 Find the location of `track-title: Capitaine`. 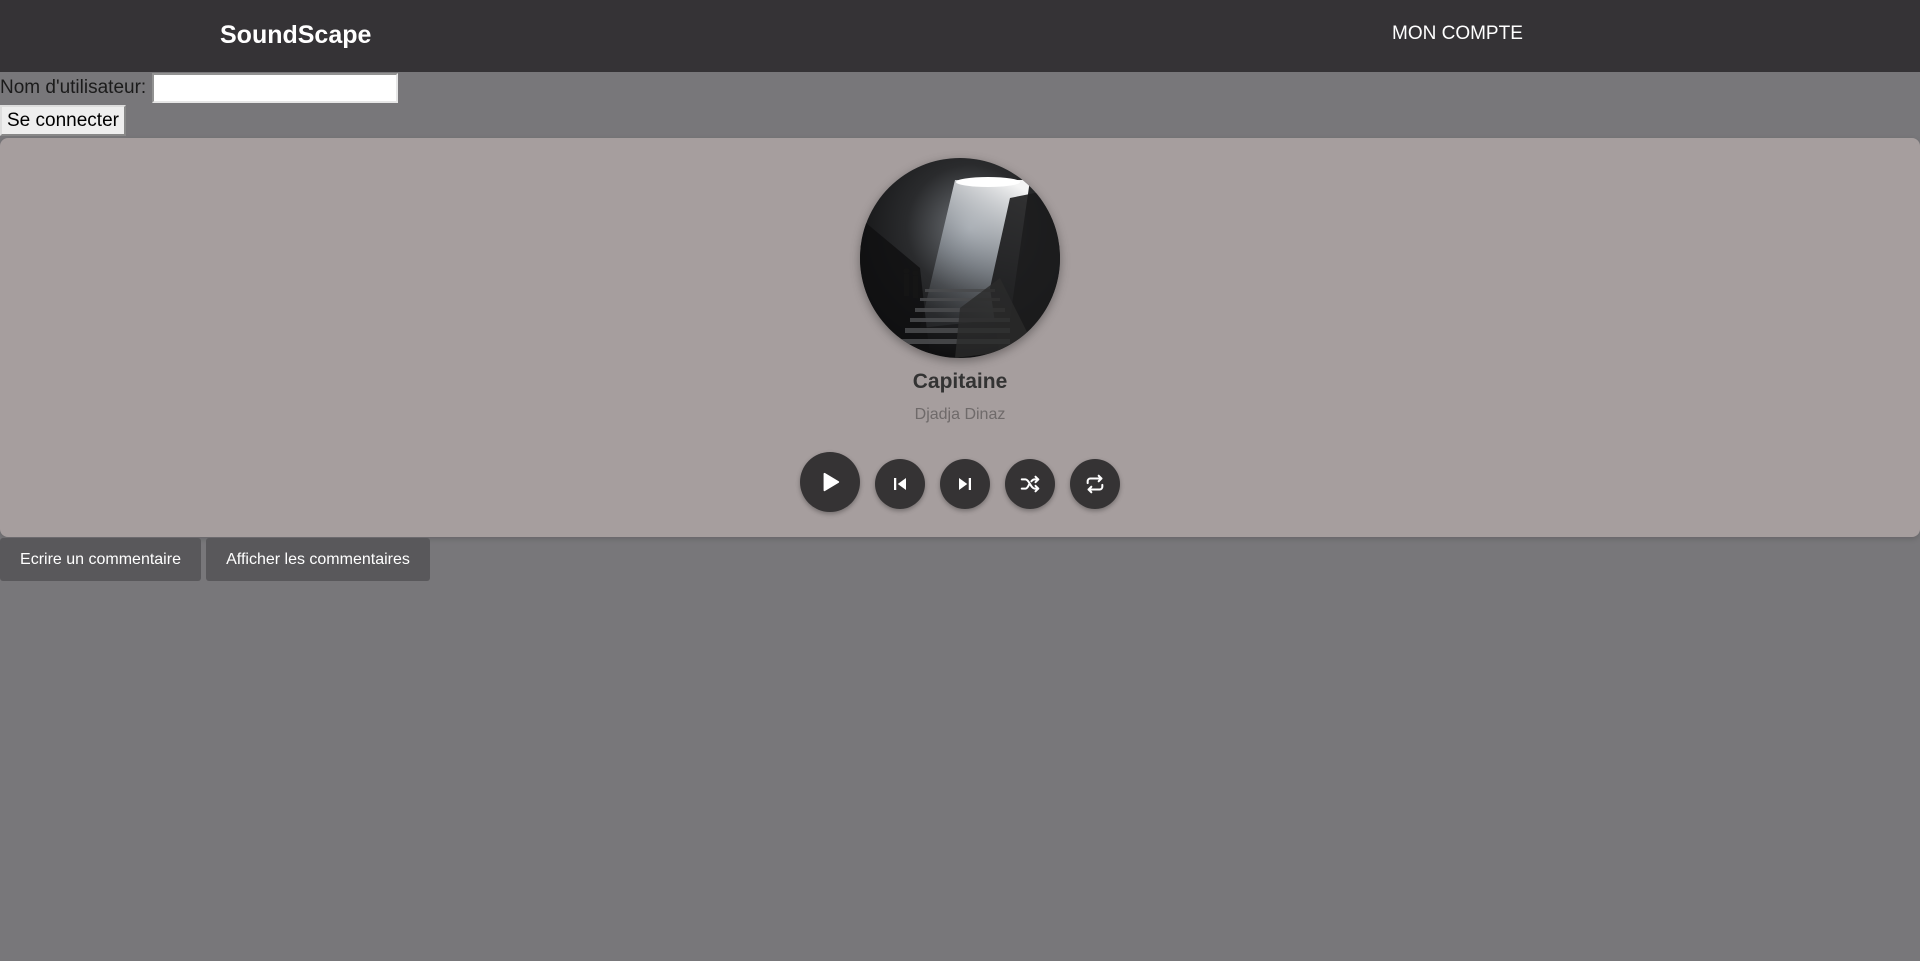

track-title: Capitaine is located at coordinates (960, 381).